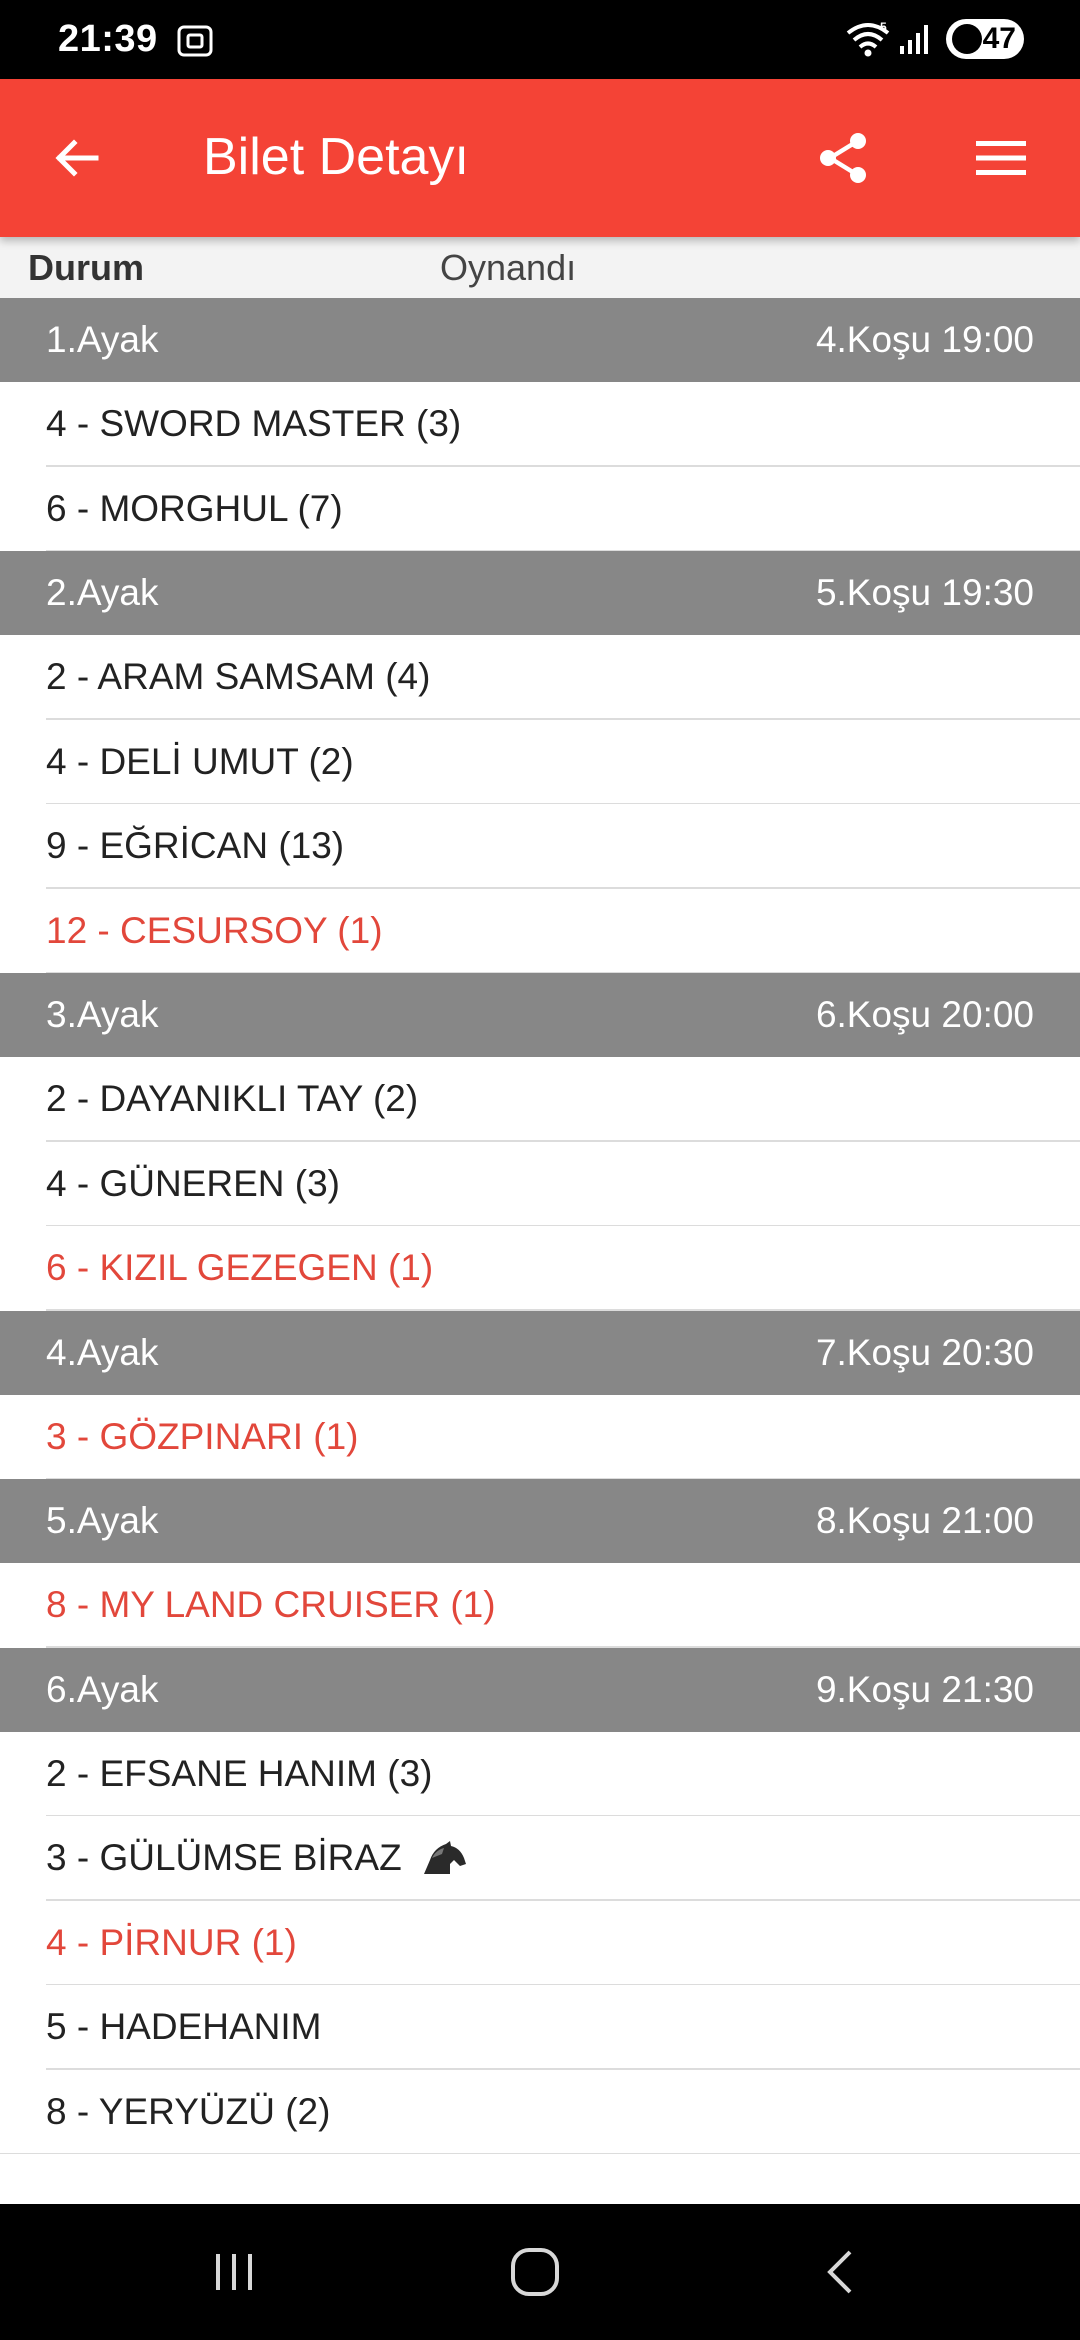 This screenshot has height=2340, width=1080. I want to click on battery-icon: 47, so click(985, 39).